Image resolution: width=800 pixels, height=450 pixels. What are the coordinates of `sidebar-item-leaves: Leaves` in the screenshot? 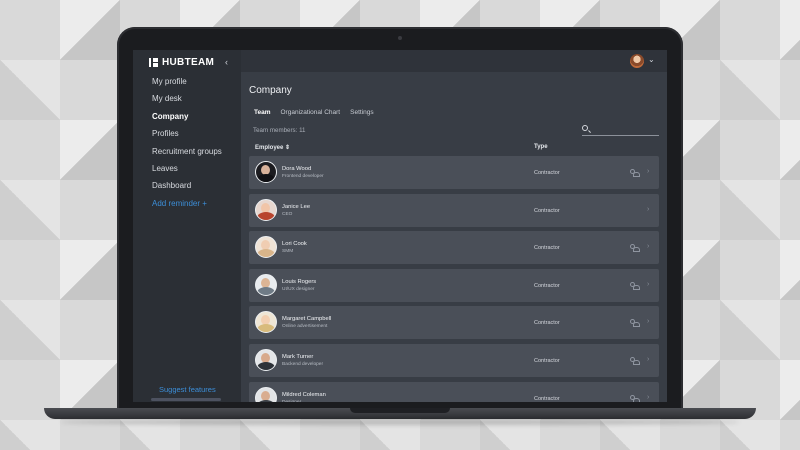 It's located at (187, 172).